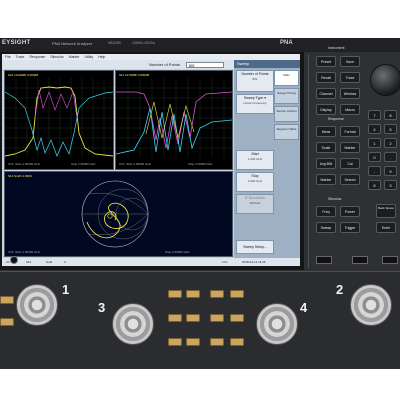 This screenshot has width=400, height=400. I want to click on cal-key: Cal, so click(350, 163).